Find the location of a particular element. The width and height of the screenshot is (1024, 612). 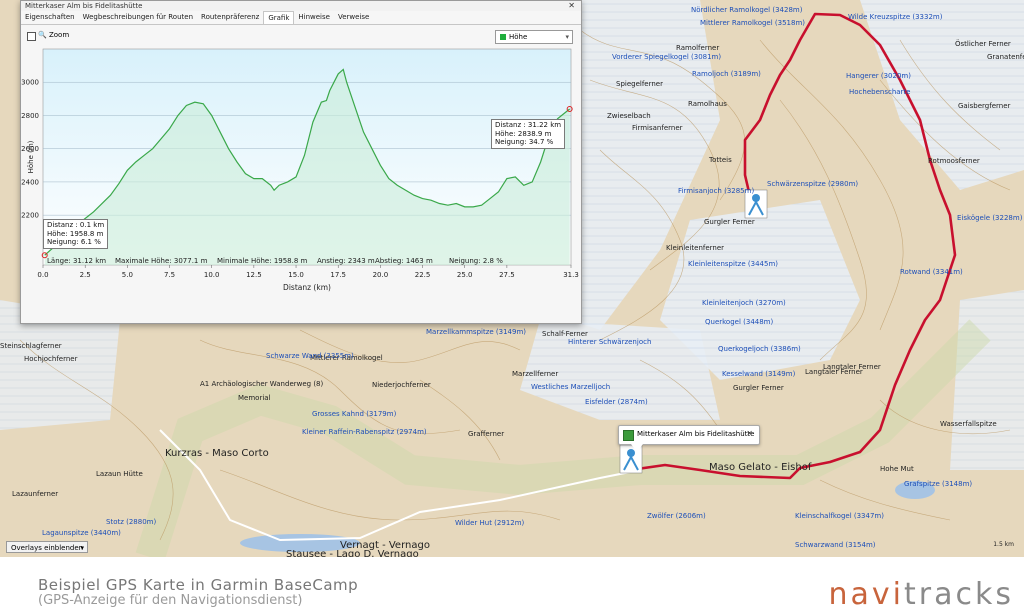

map-label: Grosses Kahnd (3179m) is located at coordinates (354, 414).